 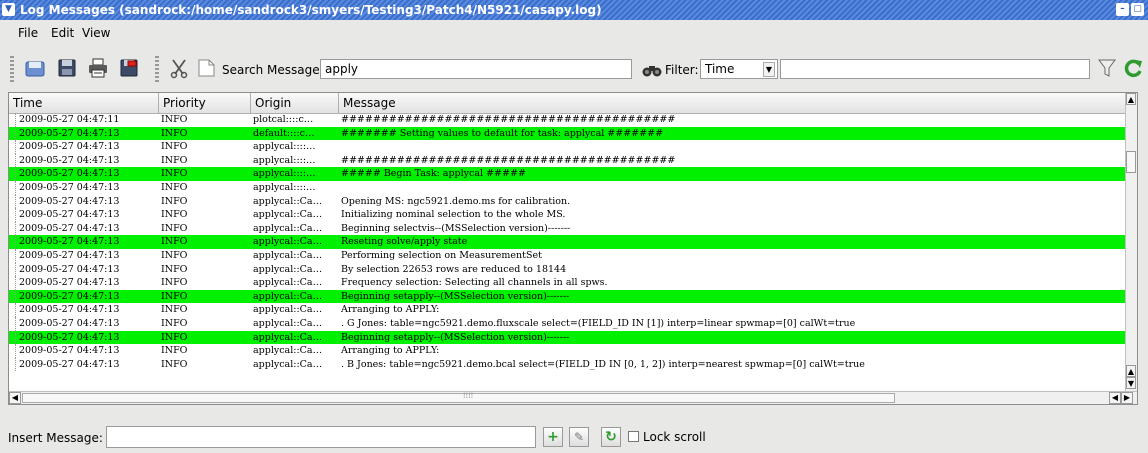 What do you see at coordinates (553, 437) in the screenshot?
I see `add-message-button: +` at bounding box center [553, 437].